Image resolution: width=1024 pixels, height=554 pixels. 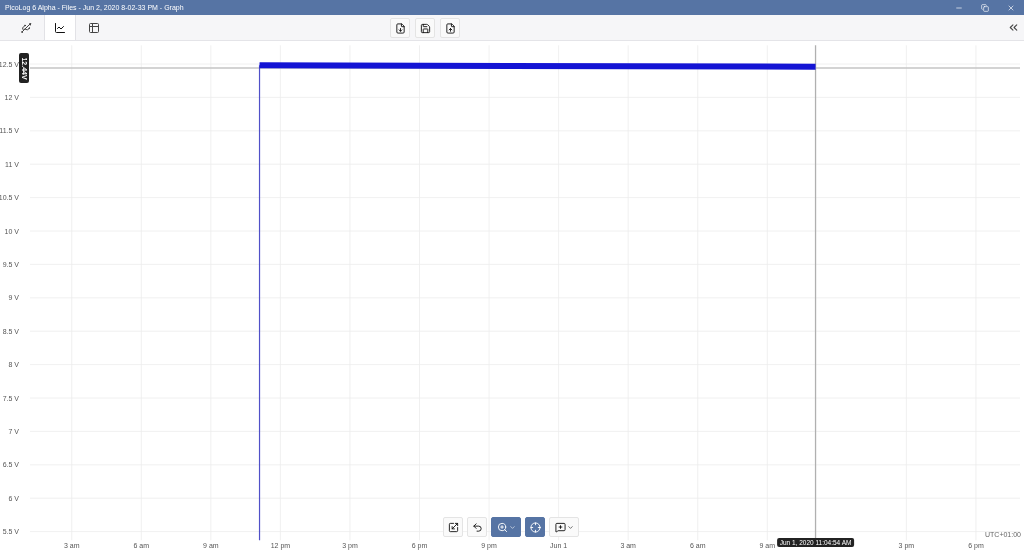 I want to click on restore-icon, so click(x=985, y=7).